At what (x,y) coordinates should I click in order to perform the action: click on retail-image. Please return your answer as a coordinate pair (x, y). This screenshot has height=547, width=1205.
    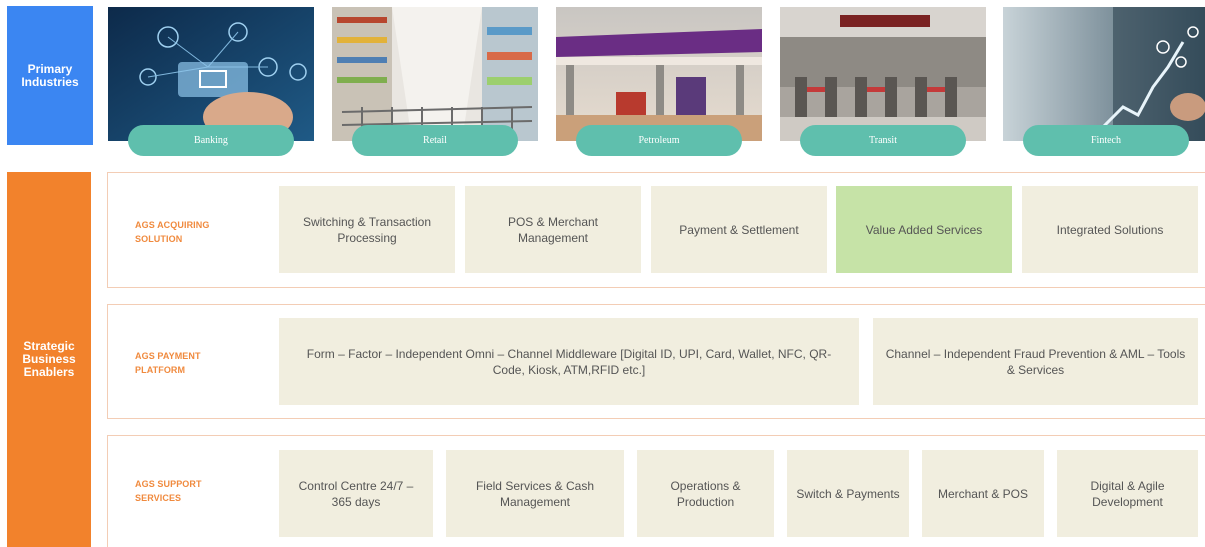
    Looking at the image, I should click on (435, 74).